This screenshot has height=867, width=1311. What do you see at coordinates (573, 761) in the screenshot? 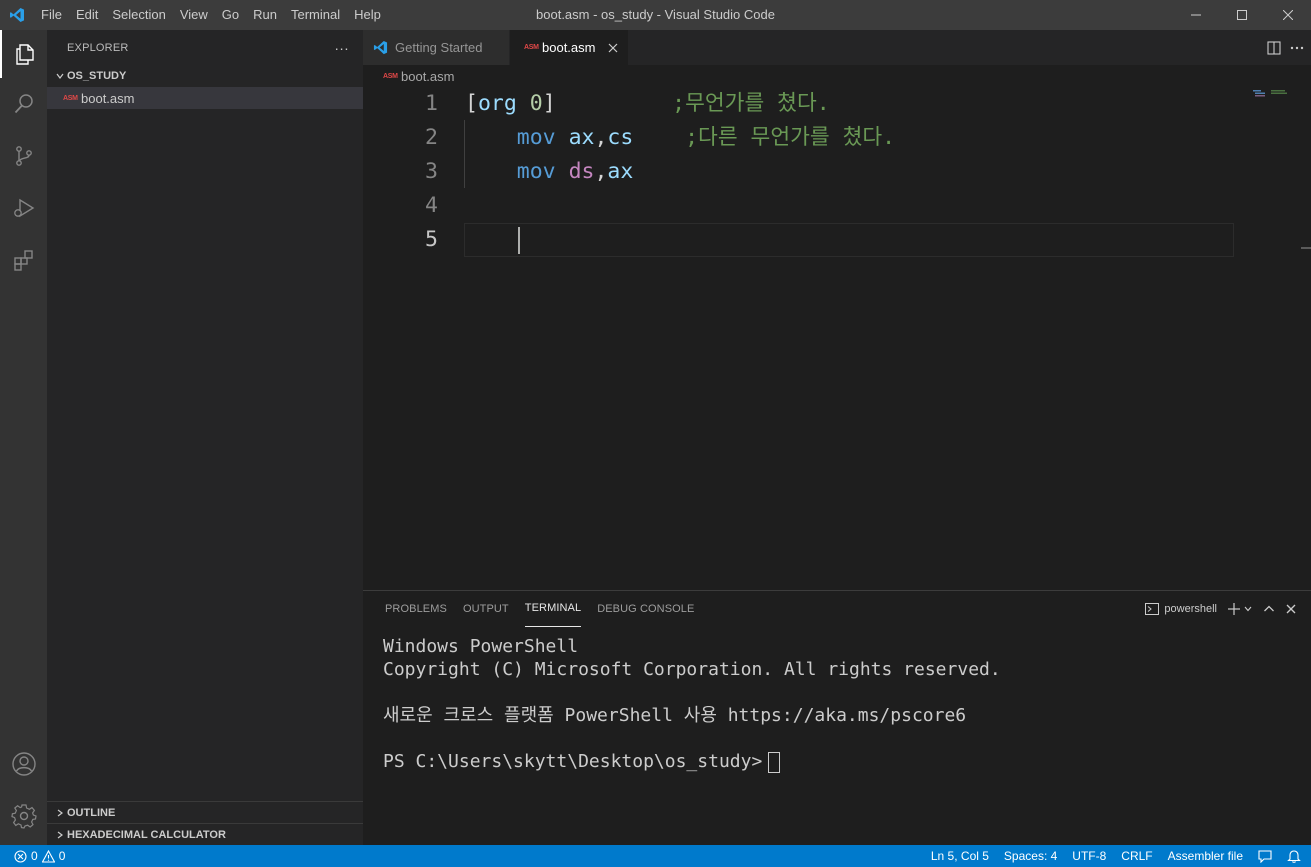
I see `terminal-prompt: PS C:\Users\skytt\Desktop\os_study>` at bounding box center [573, 761].